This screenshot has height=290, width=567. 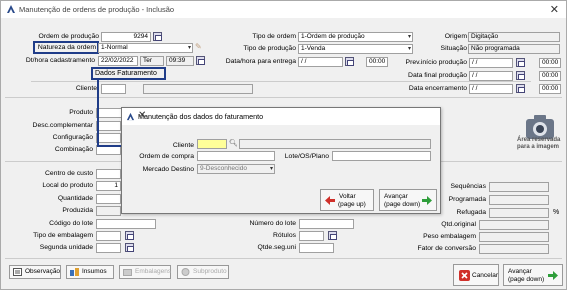 I want to click on dt-date-field: 22/02/2022, so click(x=118, y=61).